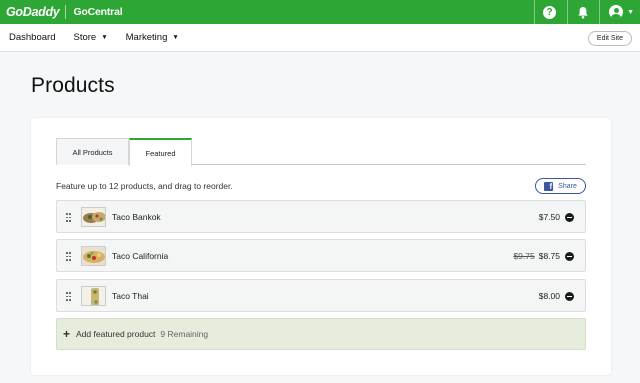  What do you see at coordinates (609, 38) in the screenshot?
I see `edit-site-button: Edit Site` at bounding box center [609, 38].